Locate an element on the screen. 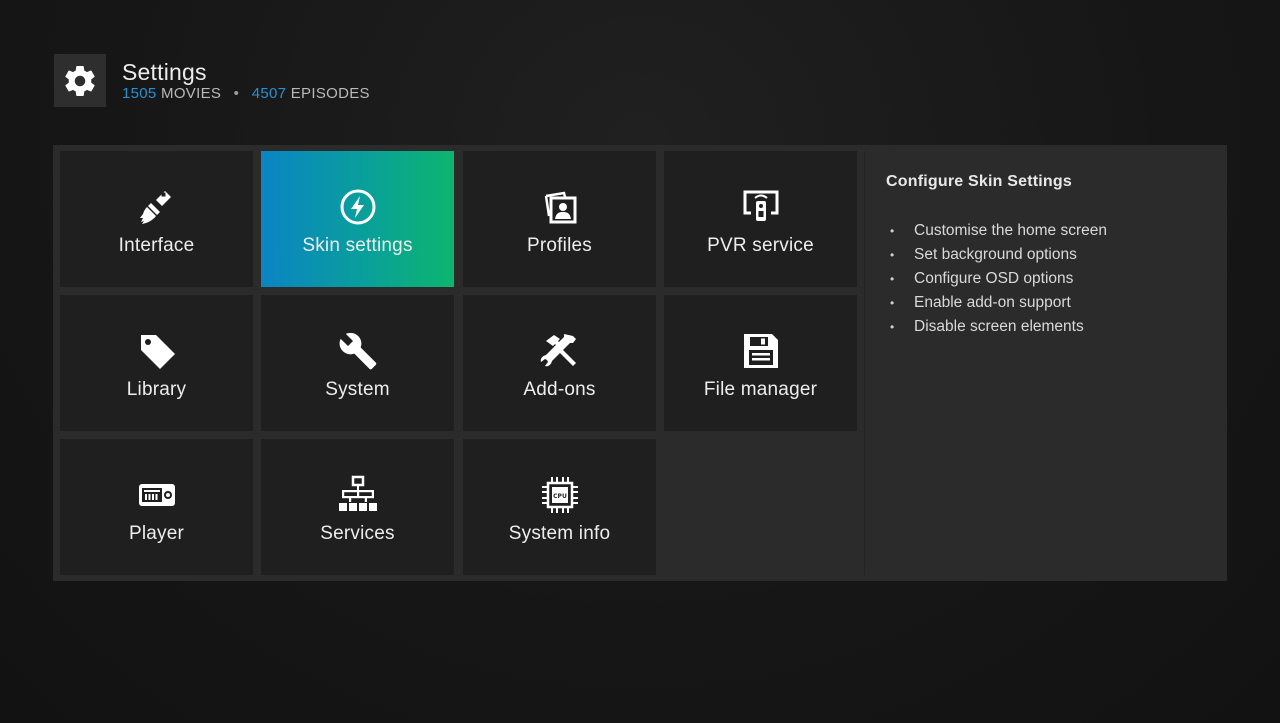 This screenshot has width=1280, height=723. gear-icon is located at coordinates (80, 80).